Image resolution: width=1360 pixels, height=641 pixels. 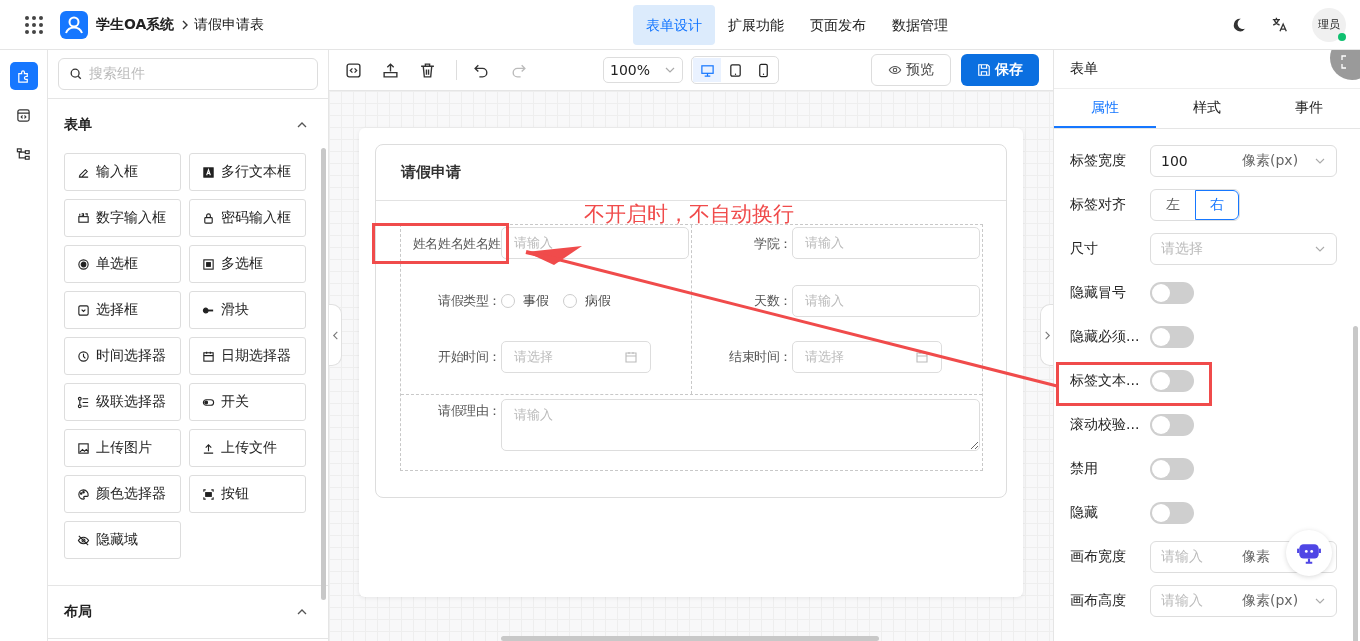 I want to click on panel-tab: 样式, so click(x=1207, y=108).